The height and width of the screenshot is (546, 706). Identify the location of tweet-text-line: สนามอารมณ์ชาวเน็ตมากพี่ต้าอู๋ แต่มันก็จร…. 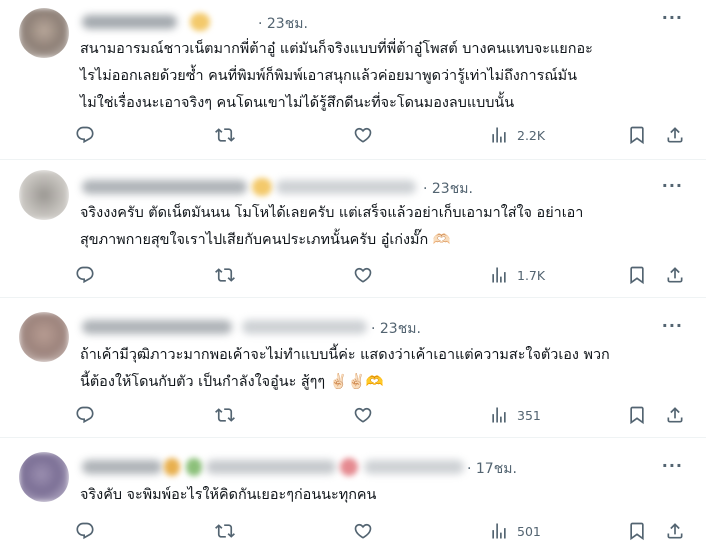
(336, 49).